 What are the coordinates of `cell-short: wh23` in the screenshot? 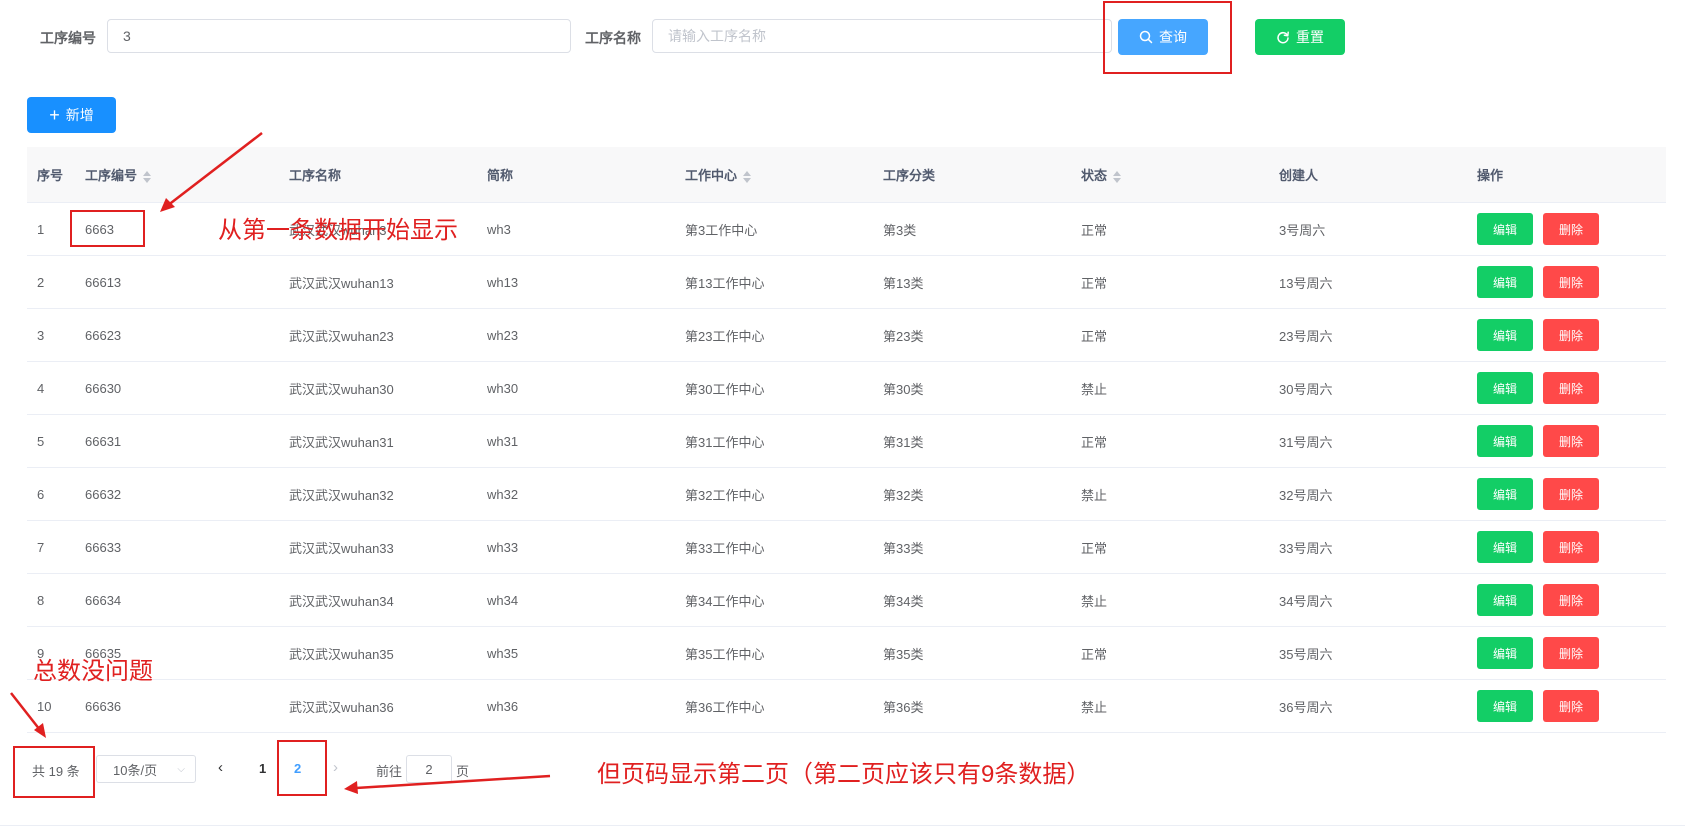 It's located at (503, 335).